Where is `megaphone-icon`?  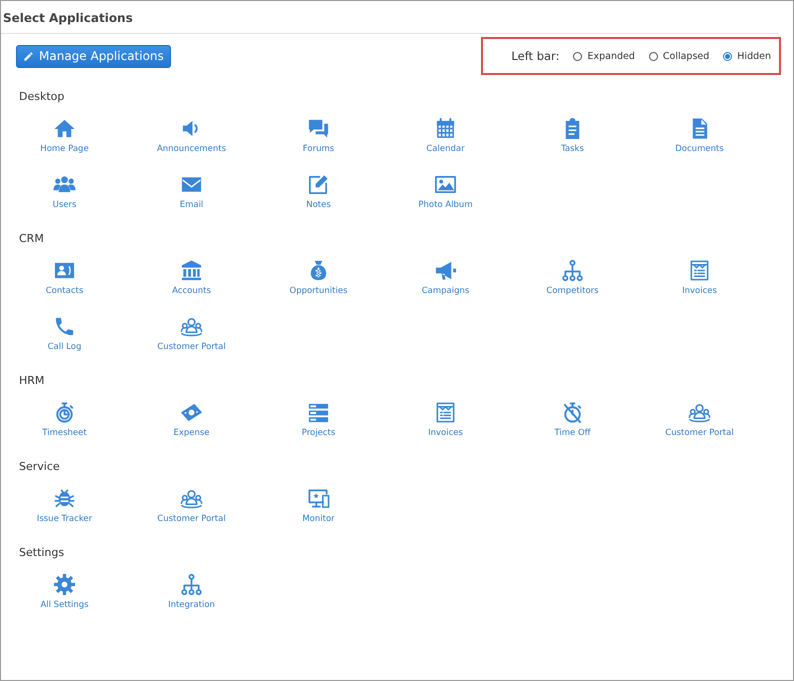
megaphone-icon is located at coordinates (445, 270).